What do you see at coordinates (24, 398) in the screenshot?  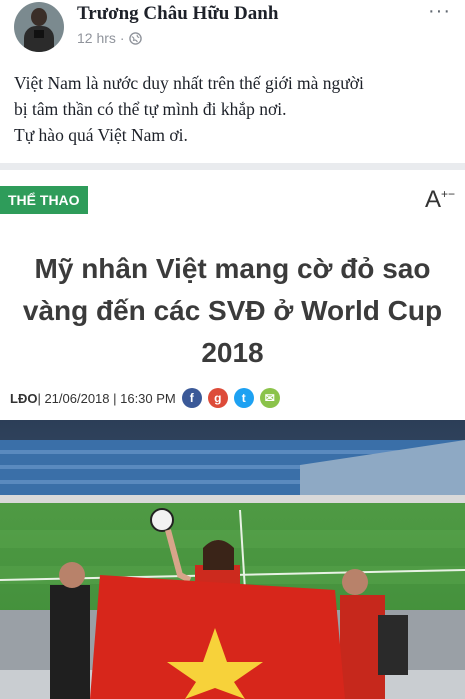 I see `source-label: LĐO` at bounding box center [24, 398].